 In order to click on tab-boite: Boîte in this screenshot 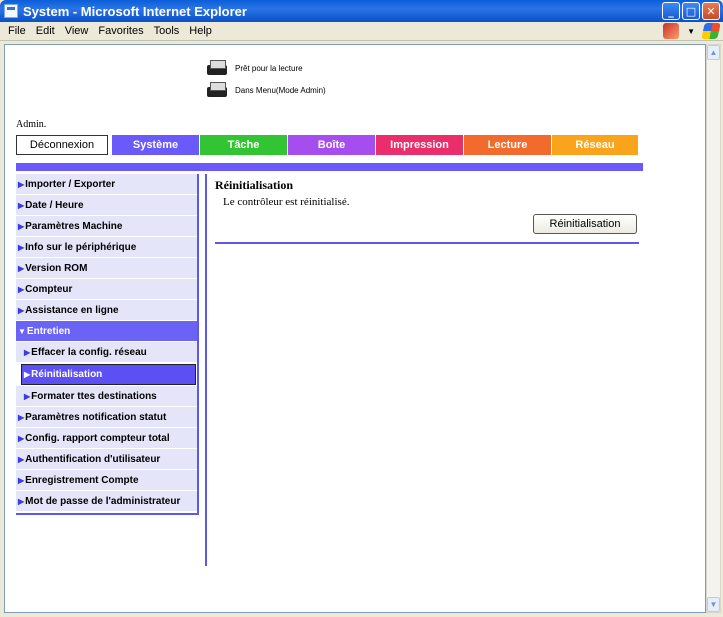, I will do `click(331, 145)`.